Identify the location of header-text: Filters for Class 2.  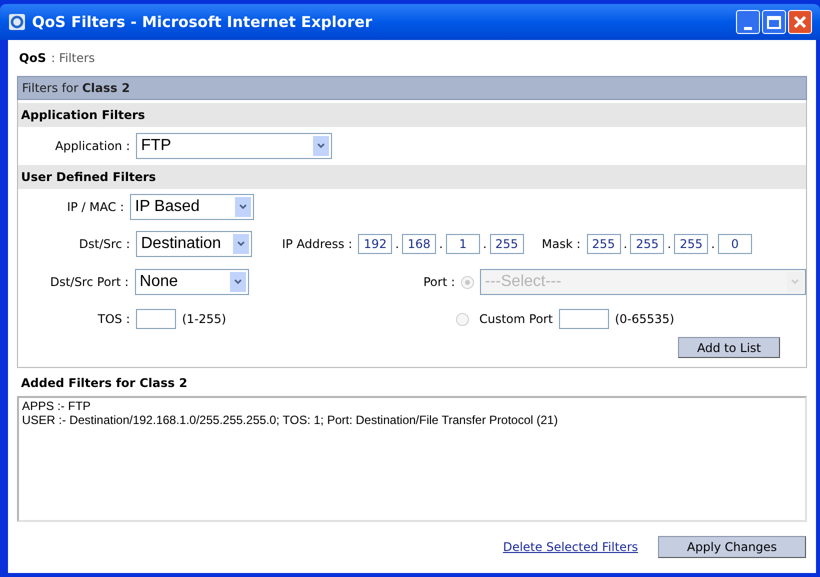
(76, 88).